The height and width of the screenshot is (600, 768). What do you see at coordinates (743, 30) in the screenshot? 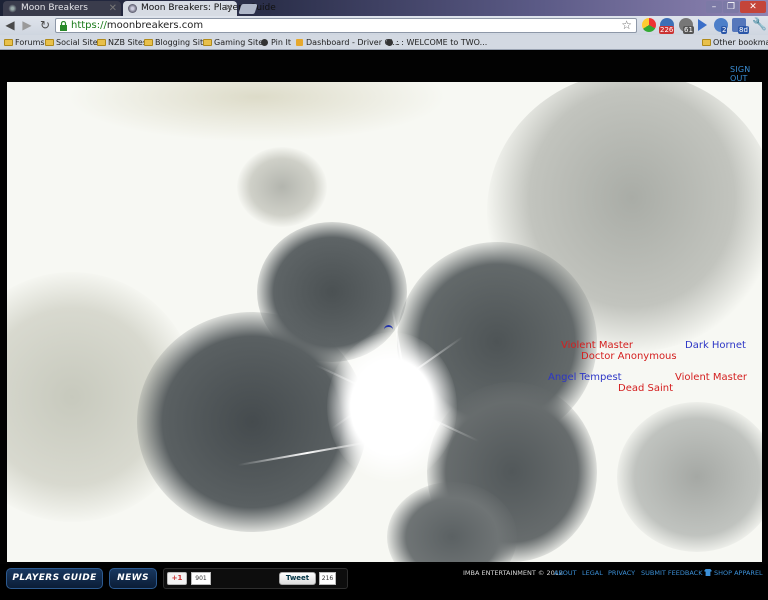
I see `calendar-count-badge: 8d` at bounding box center [743, 30].